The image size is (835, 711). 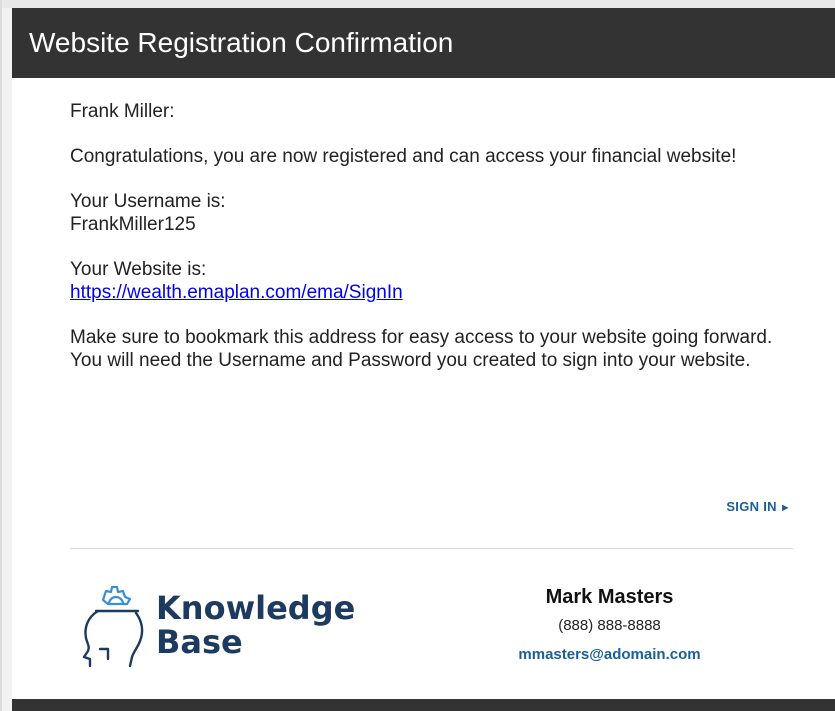 I want to click on knowledge-base-logo: Knowledge Base, so click(x=228, y=625).